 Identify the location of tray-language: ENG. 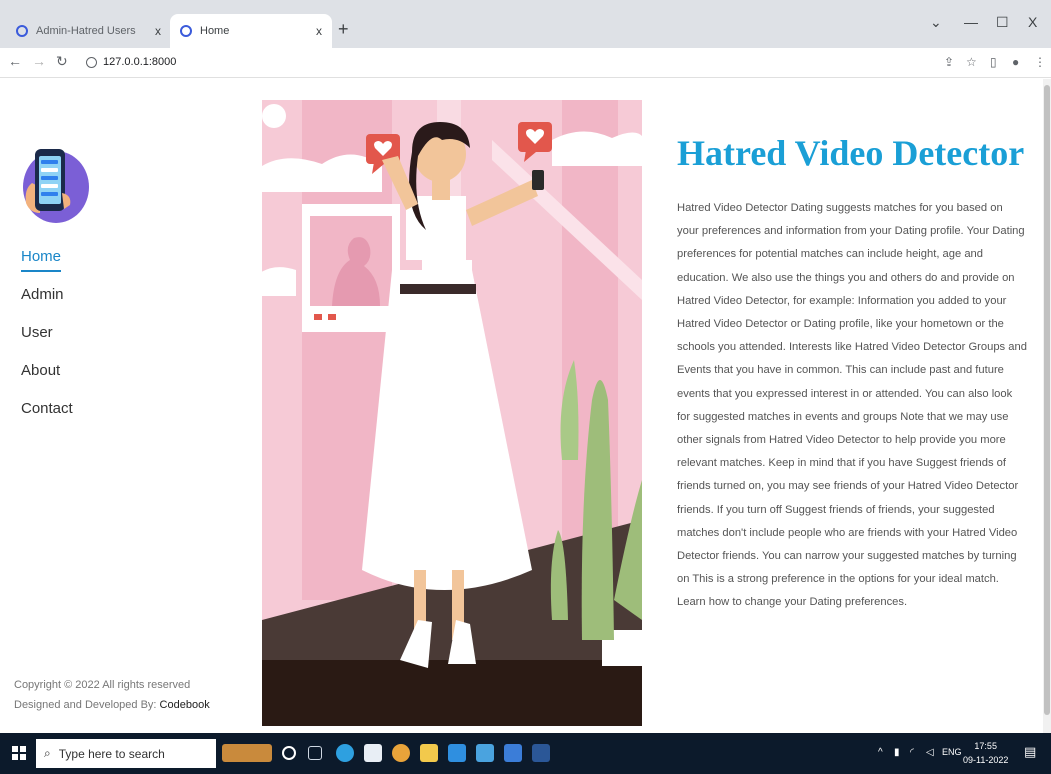
(952, 752).